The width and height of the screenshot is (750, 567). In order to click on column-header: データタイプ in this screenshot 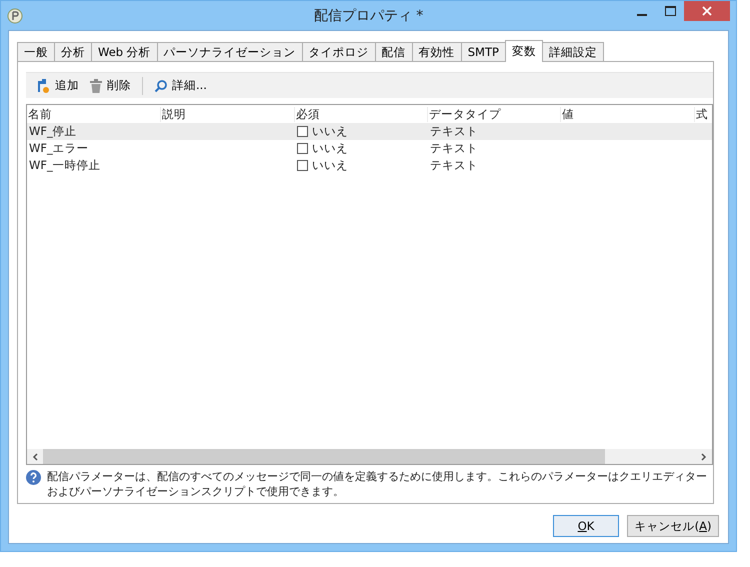, I will do `click(494, 114)`.